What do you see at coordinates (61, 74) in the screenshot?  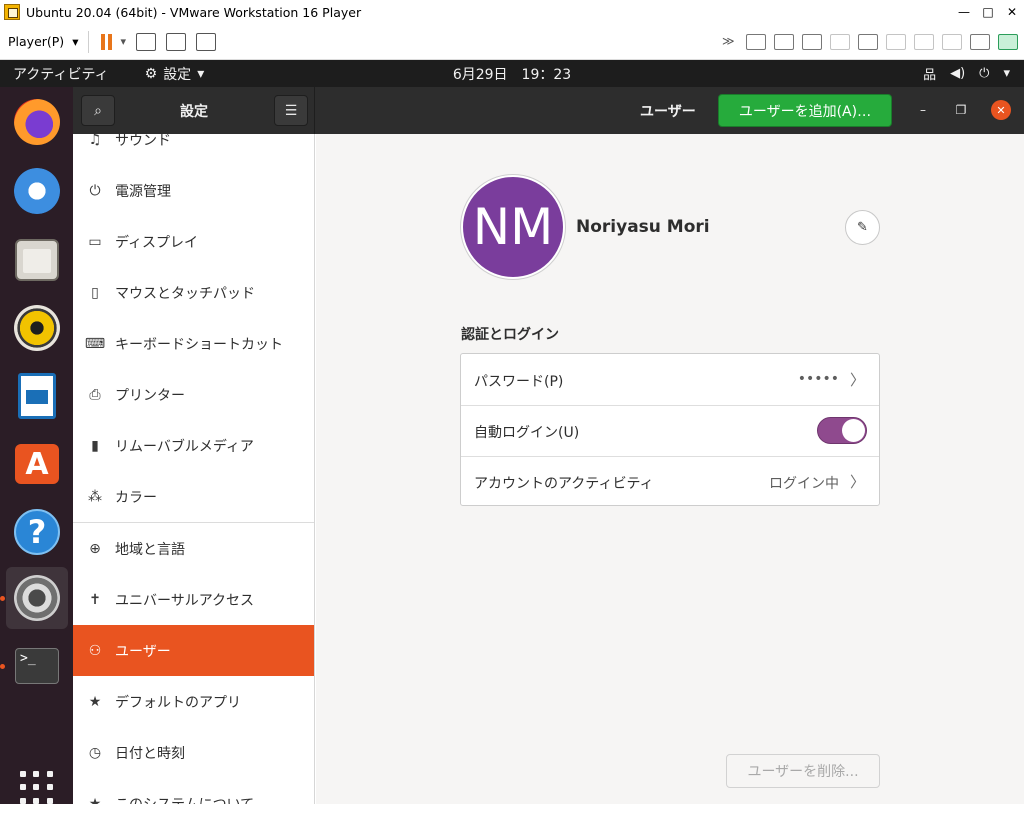 I see `activities-button: アクティビティ` at bounding box center [61, 74].